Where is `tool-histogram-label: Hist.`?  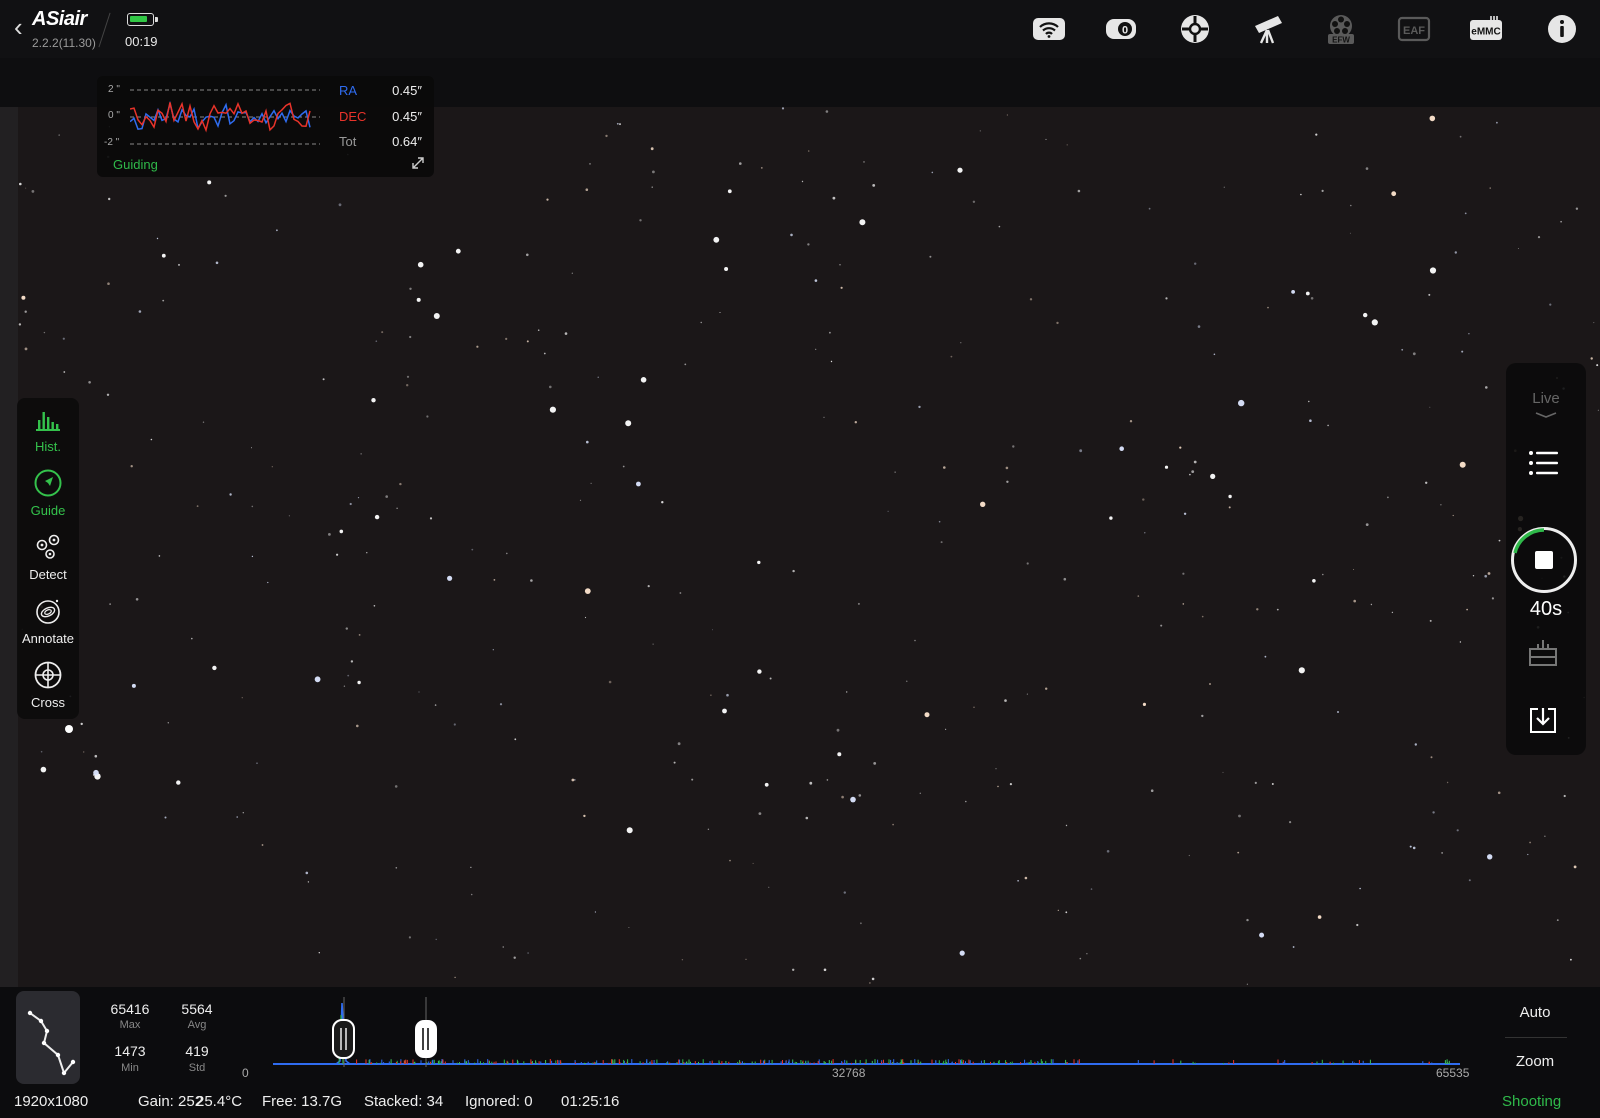 tool-histogram-label: Hist. is located at coordinates (48, 446).